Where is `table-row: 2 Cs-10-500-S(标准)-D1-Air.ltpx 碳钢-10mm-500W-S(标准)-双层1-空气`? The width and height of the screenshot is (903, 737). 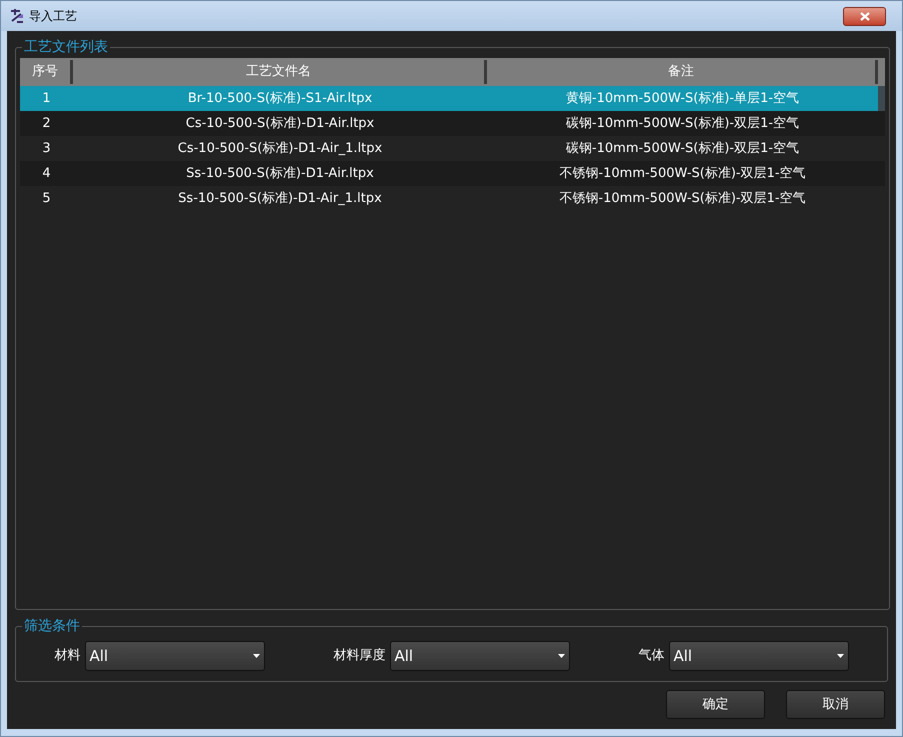 table-row: 2 Cs-10-500-S(标准)-D1-Air.ltpx 碳钢-10mm-500W-S(标准)-双层1-空气 is located at coordinates (452, 123).